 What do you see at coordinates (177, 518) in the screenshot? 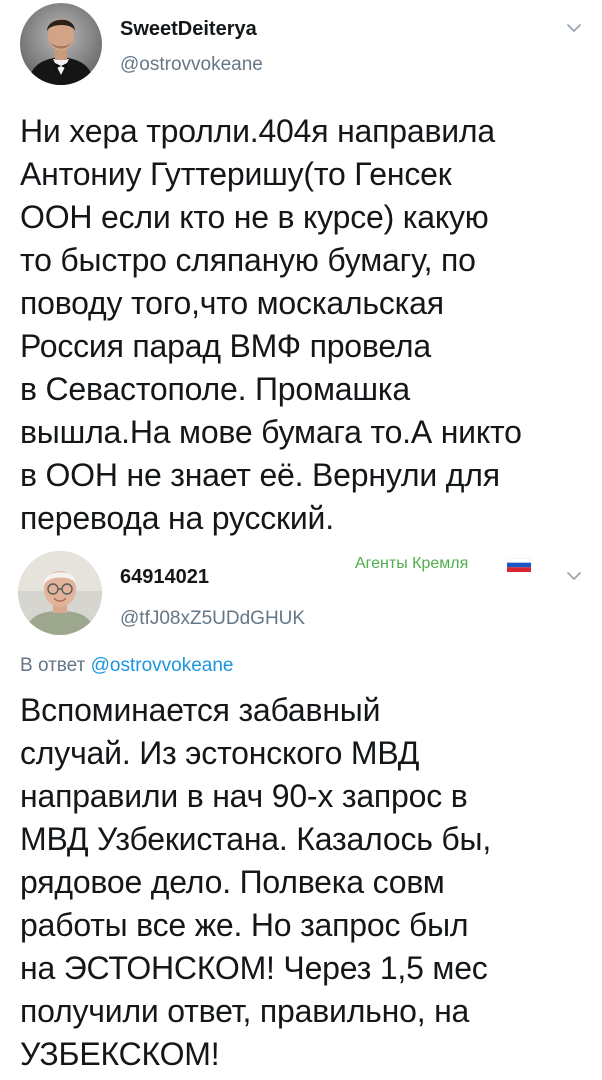
I see `tweet-line: перевода на русский.` at bounding box center [177, 518].